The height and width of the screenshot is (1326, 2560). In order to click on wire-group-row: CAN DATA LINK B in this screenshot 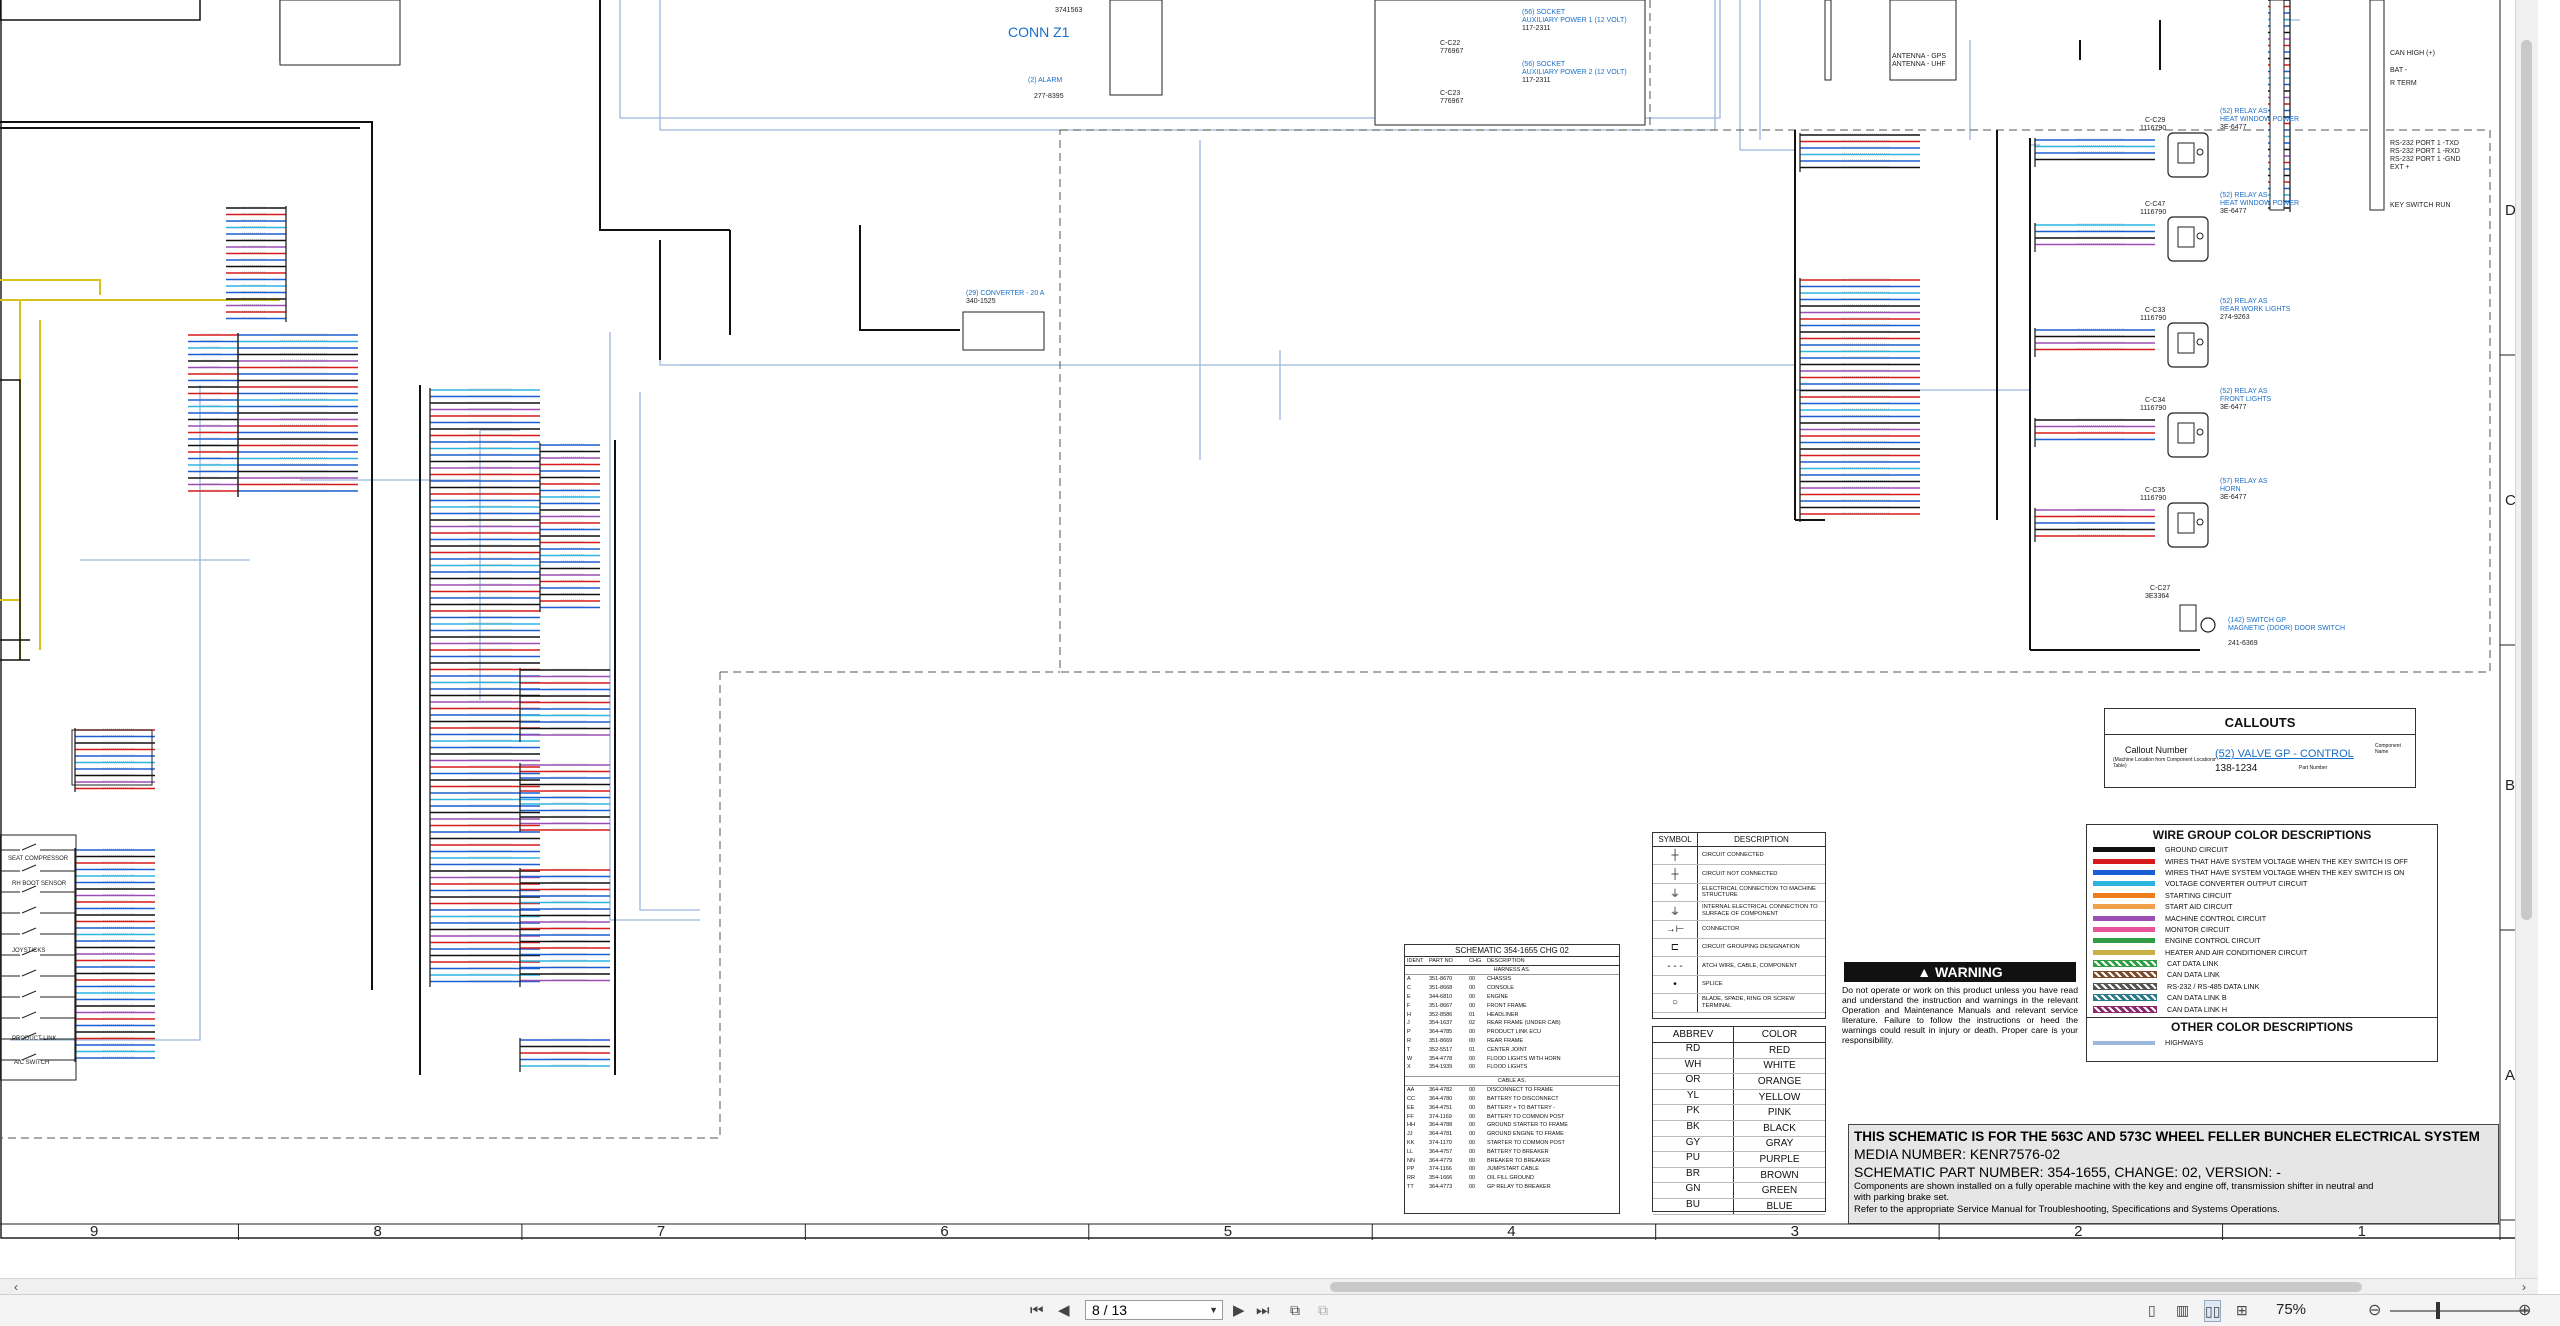, I will do `click(2262, 997)`.